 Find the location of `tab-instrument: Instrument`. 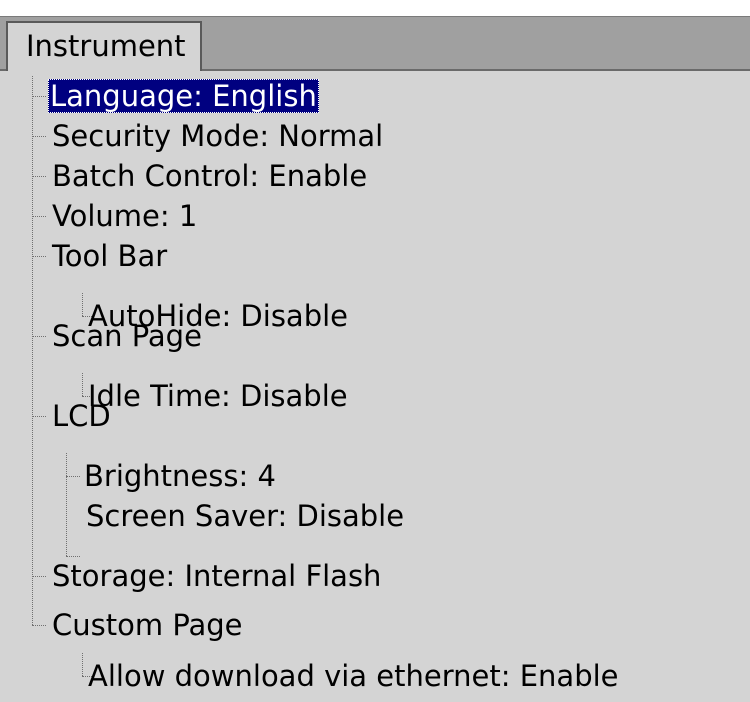

tab-instrument: Instrument is located at coordinates (104, 46).